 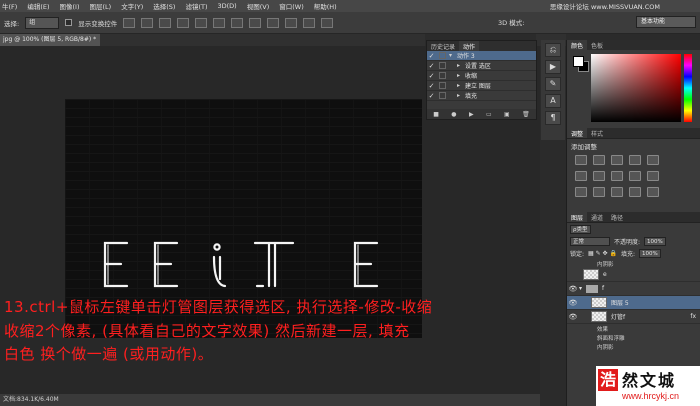 What do you see at coordinates (101, 6) in the screenshot?
I see `menu-layer: 图层(L)` at bounding box center [101, 6].